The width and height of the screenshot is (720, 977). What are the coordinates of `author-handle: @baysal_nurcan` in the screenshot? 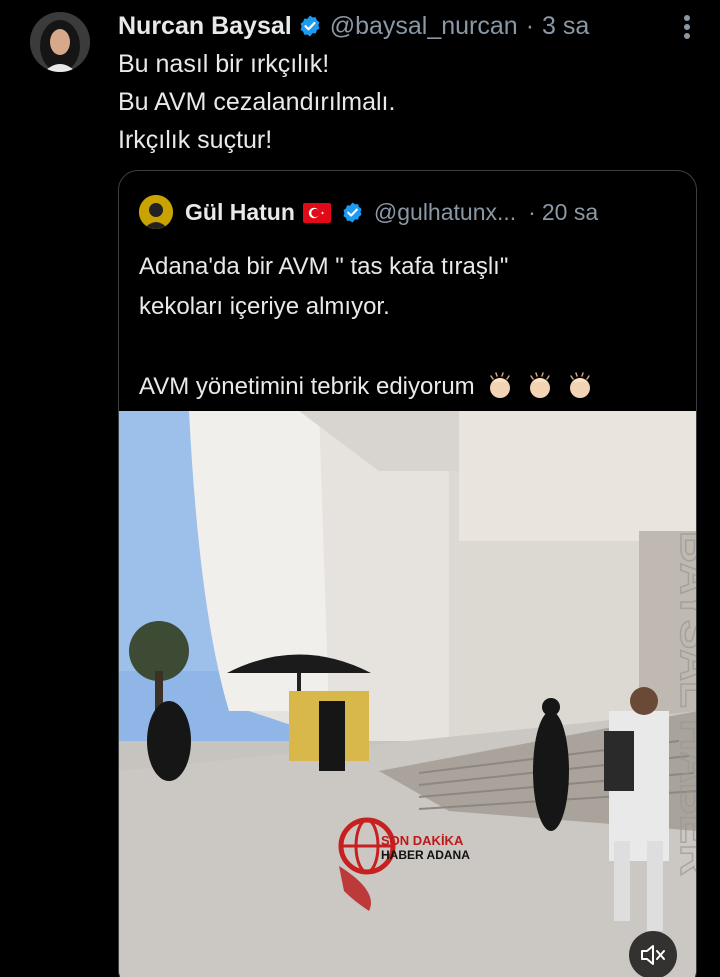 It's located at (424, 26).